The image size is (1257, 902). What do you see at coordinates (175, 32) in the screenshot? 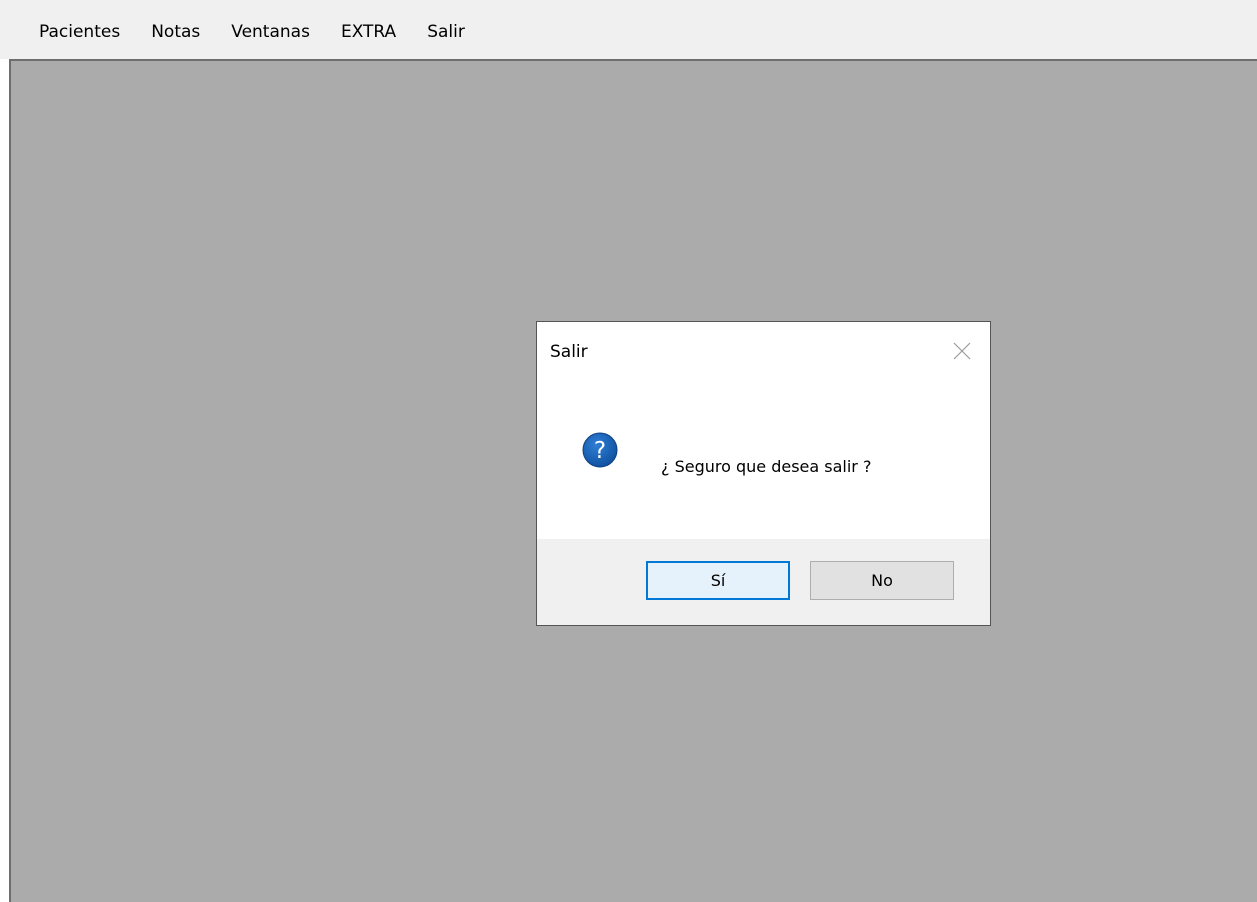
I see `menu-notas: Notas` at bounding box center [175, 32].